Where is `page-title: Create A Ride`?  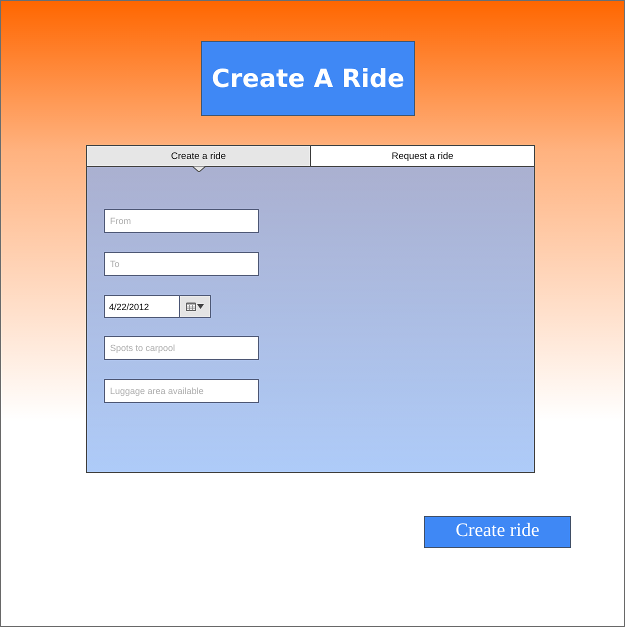 page-title: Create A Ride is located at coordinates (308, 78).